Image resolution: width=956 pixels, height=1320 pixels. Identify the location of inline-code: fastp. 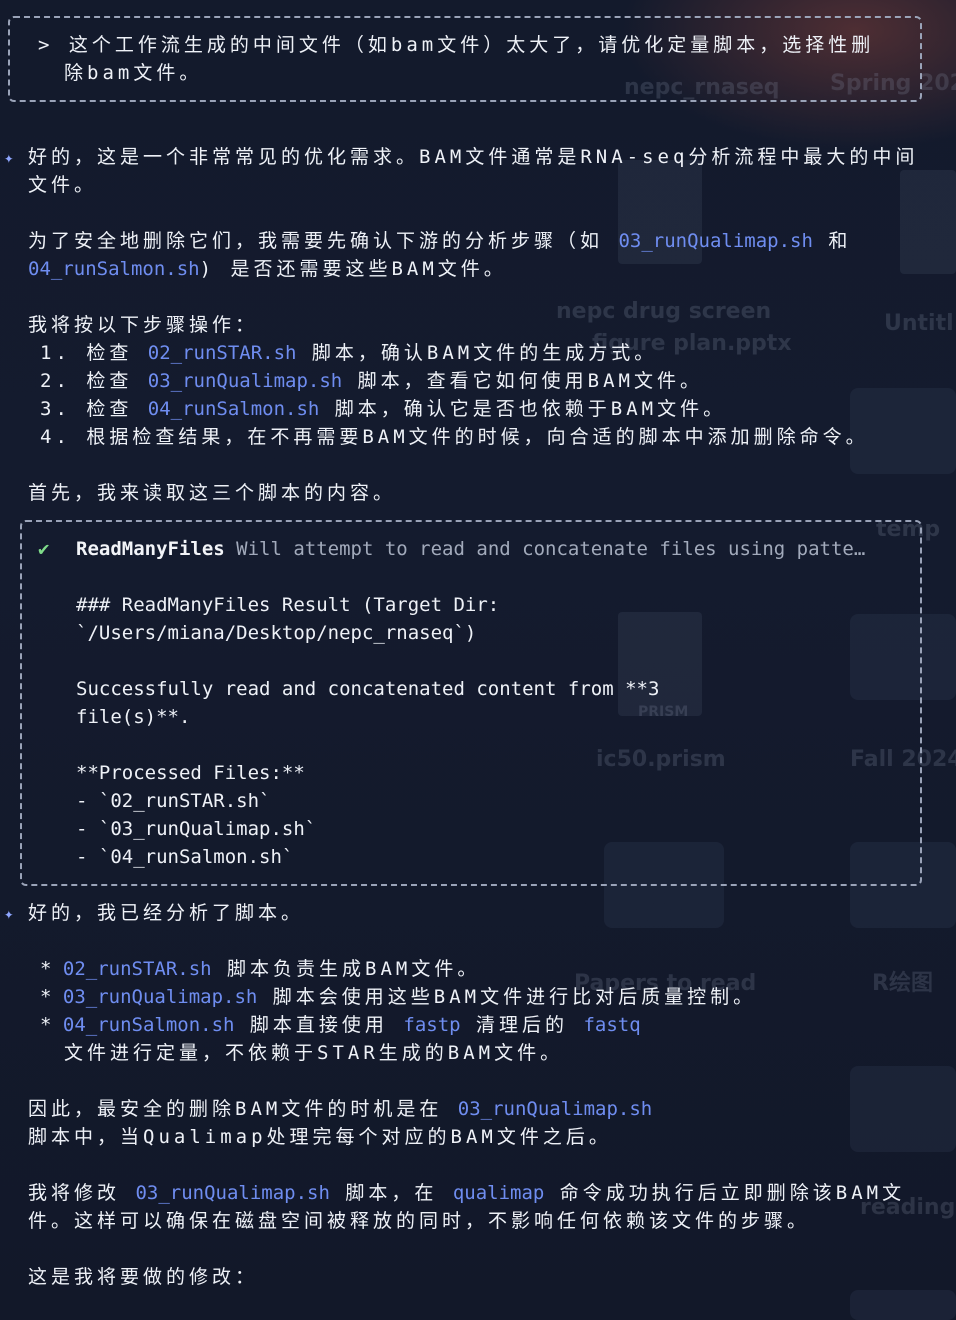
(432, 1025).